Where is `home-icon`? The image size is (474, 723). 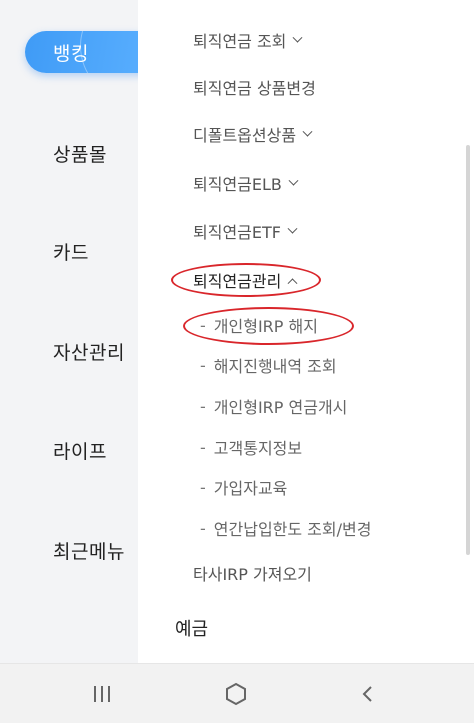
home-icon is located at coordinates (236, 694).